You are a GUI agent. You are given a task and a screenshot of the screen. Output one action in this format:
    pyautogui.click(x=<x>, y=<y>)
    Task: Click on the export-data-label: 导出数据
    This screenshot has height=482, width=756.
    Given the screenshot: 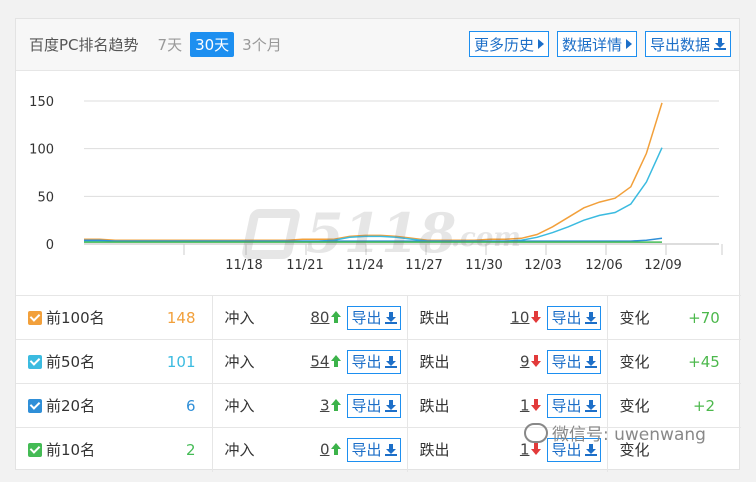 What is the action you would take?
    pyautogui.click(x=679, y=44)
    